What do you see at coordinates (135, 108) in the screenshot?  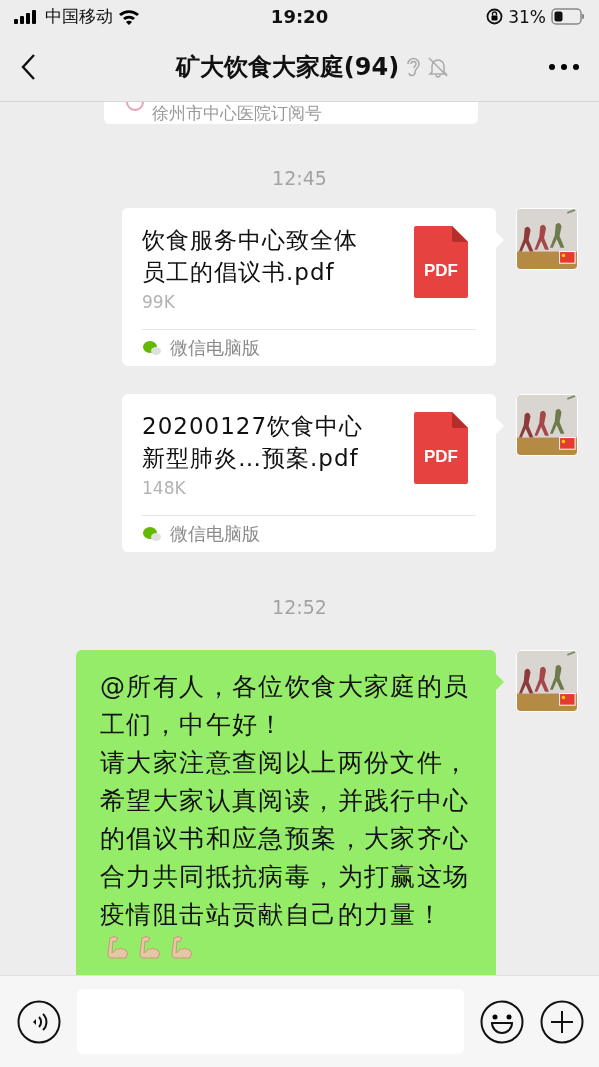 I see `account-logo-icon` at bounding box center [135, 108].